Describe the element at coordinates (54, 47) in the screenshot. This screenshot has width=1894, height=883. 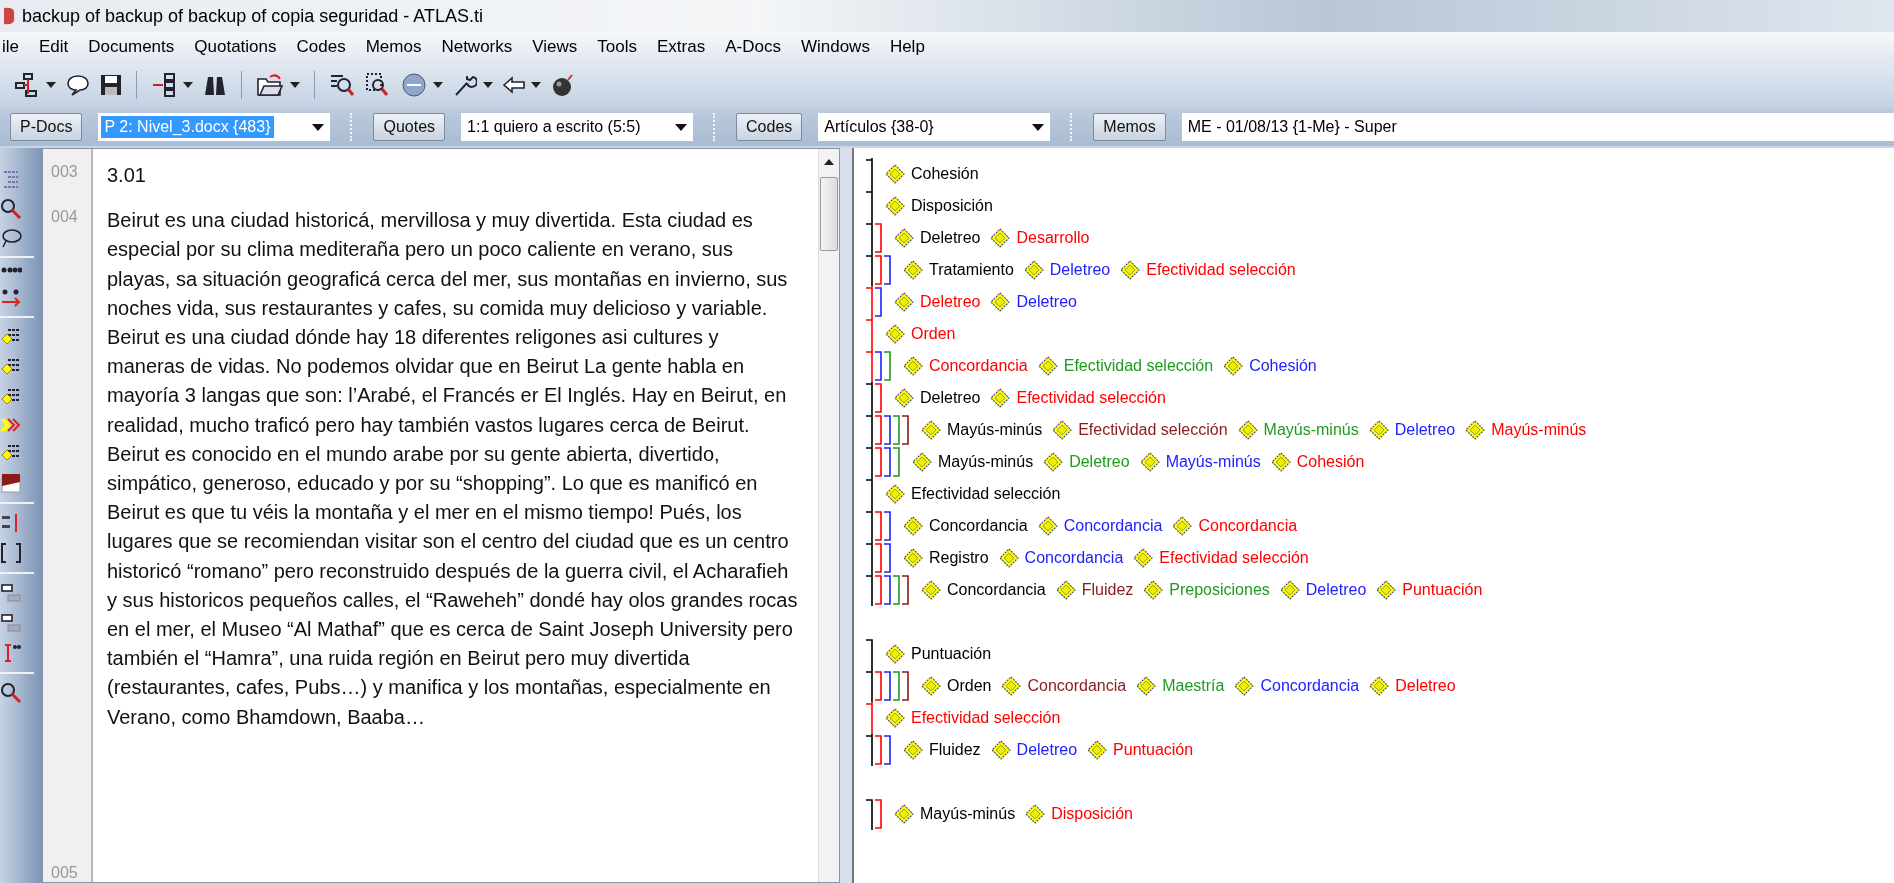
I see `menu-item: Edit` at that location.